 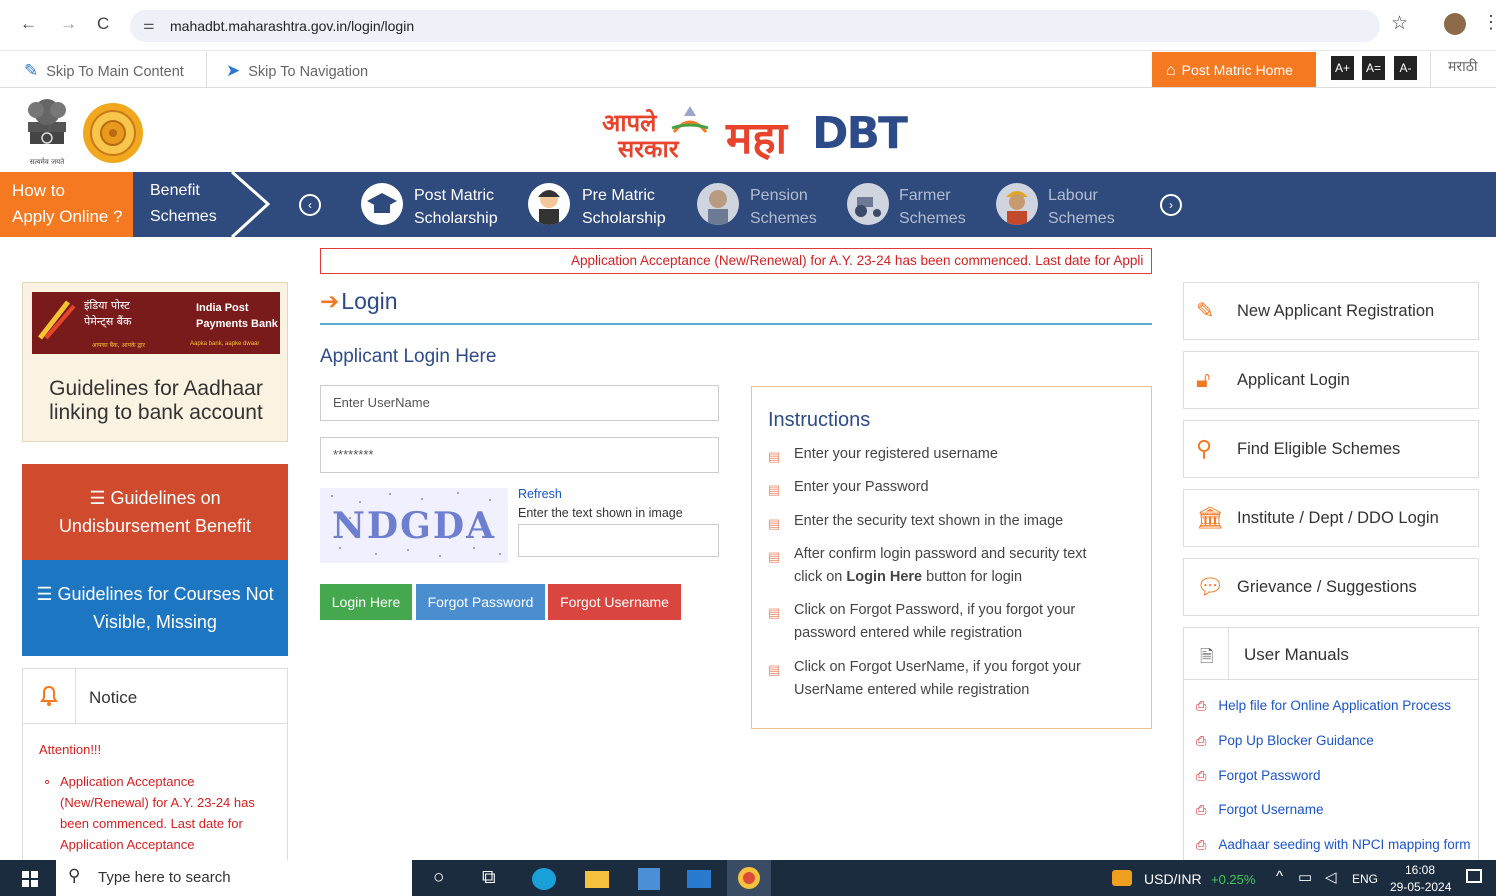 I want to click on menu-icon: ⋮, so click(x=1489, y=22).